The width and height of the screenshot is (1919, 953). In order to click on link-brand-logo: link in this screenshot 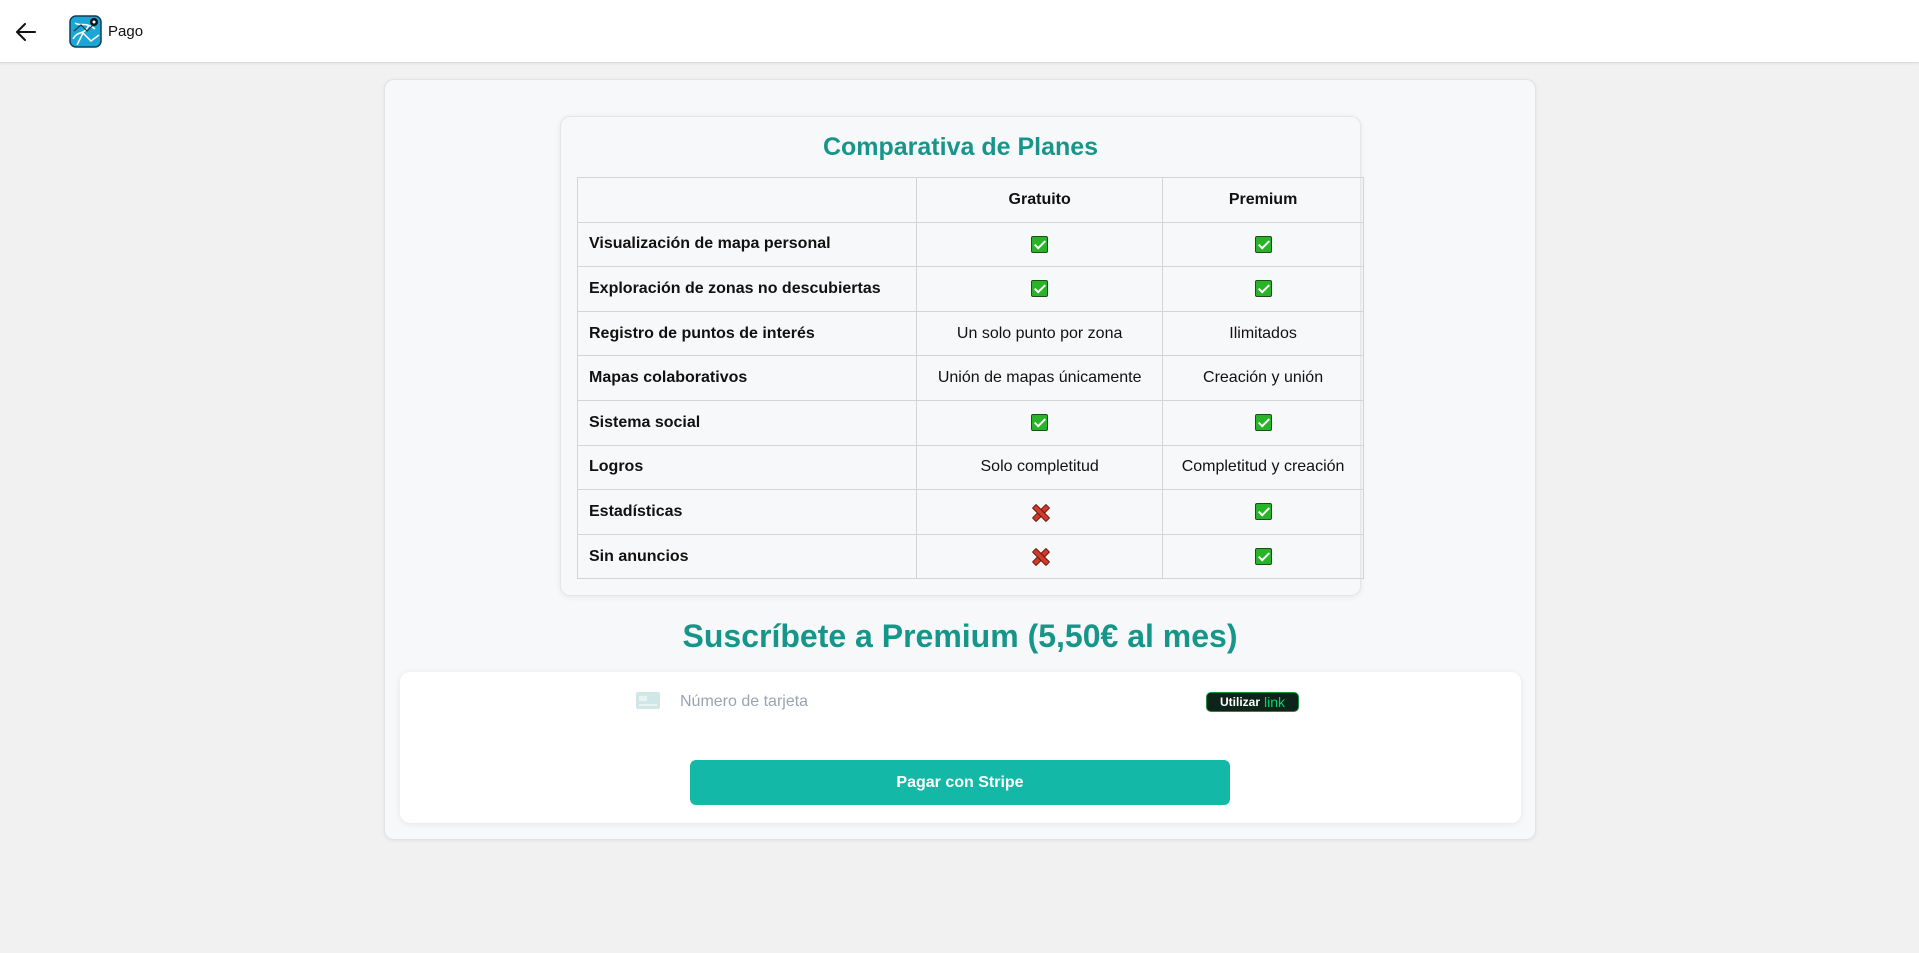, I will do `click(1275, 702)`.